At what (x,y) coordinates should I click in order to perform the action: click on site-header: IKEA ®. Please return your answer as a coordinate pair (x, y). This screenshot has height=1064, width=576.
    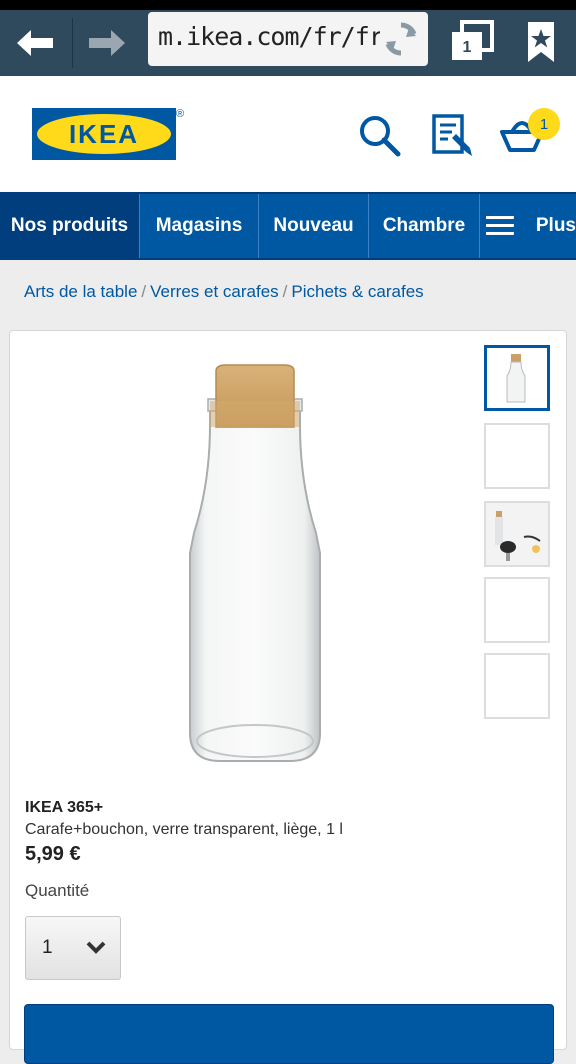
    Looking at the image, I should click on (288, 134).